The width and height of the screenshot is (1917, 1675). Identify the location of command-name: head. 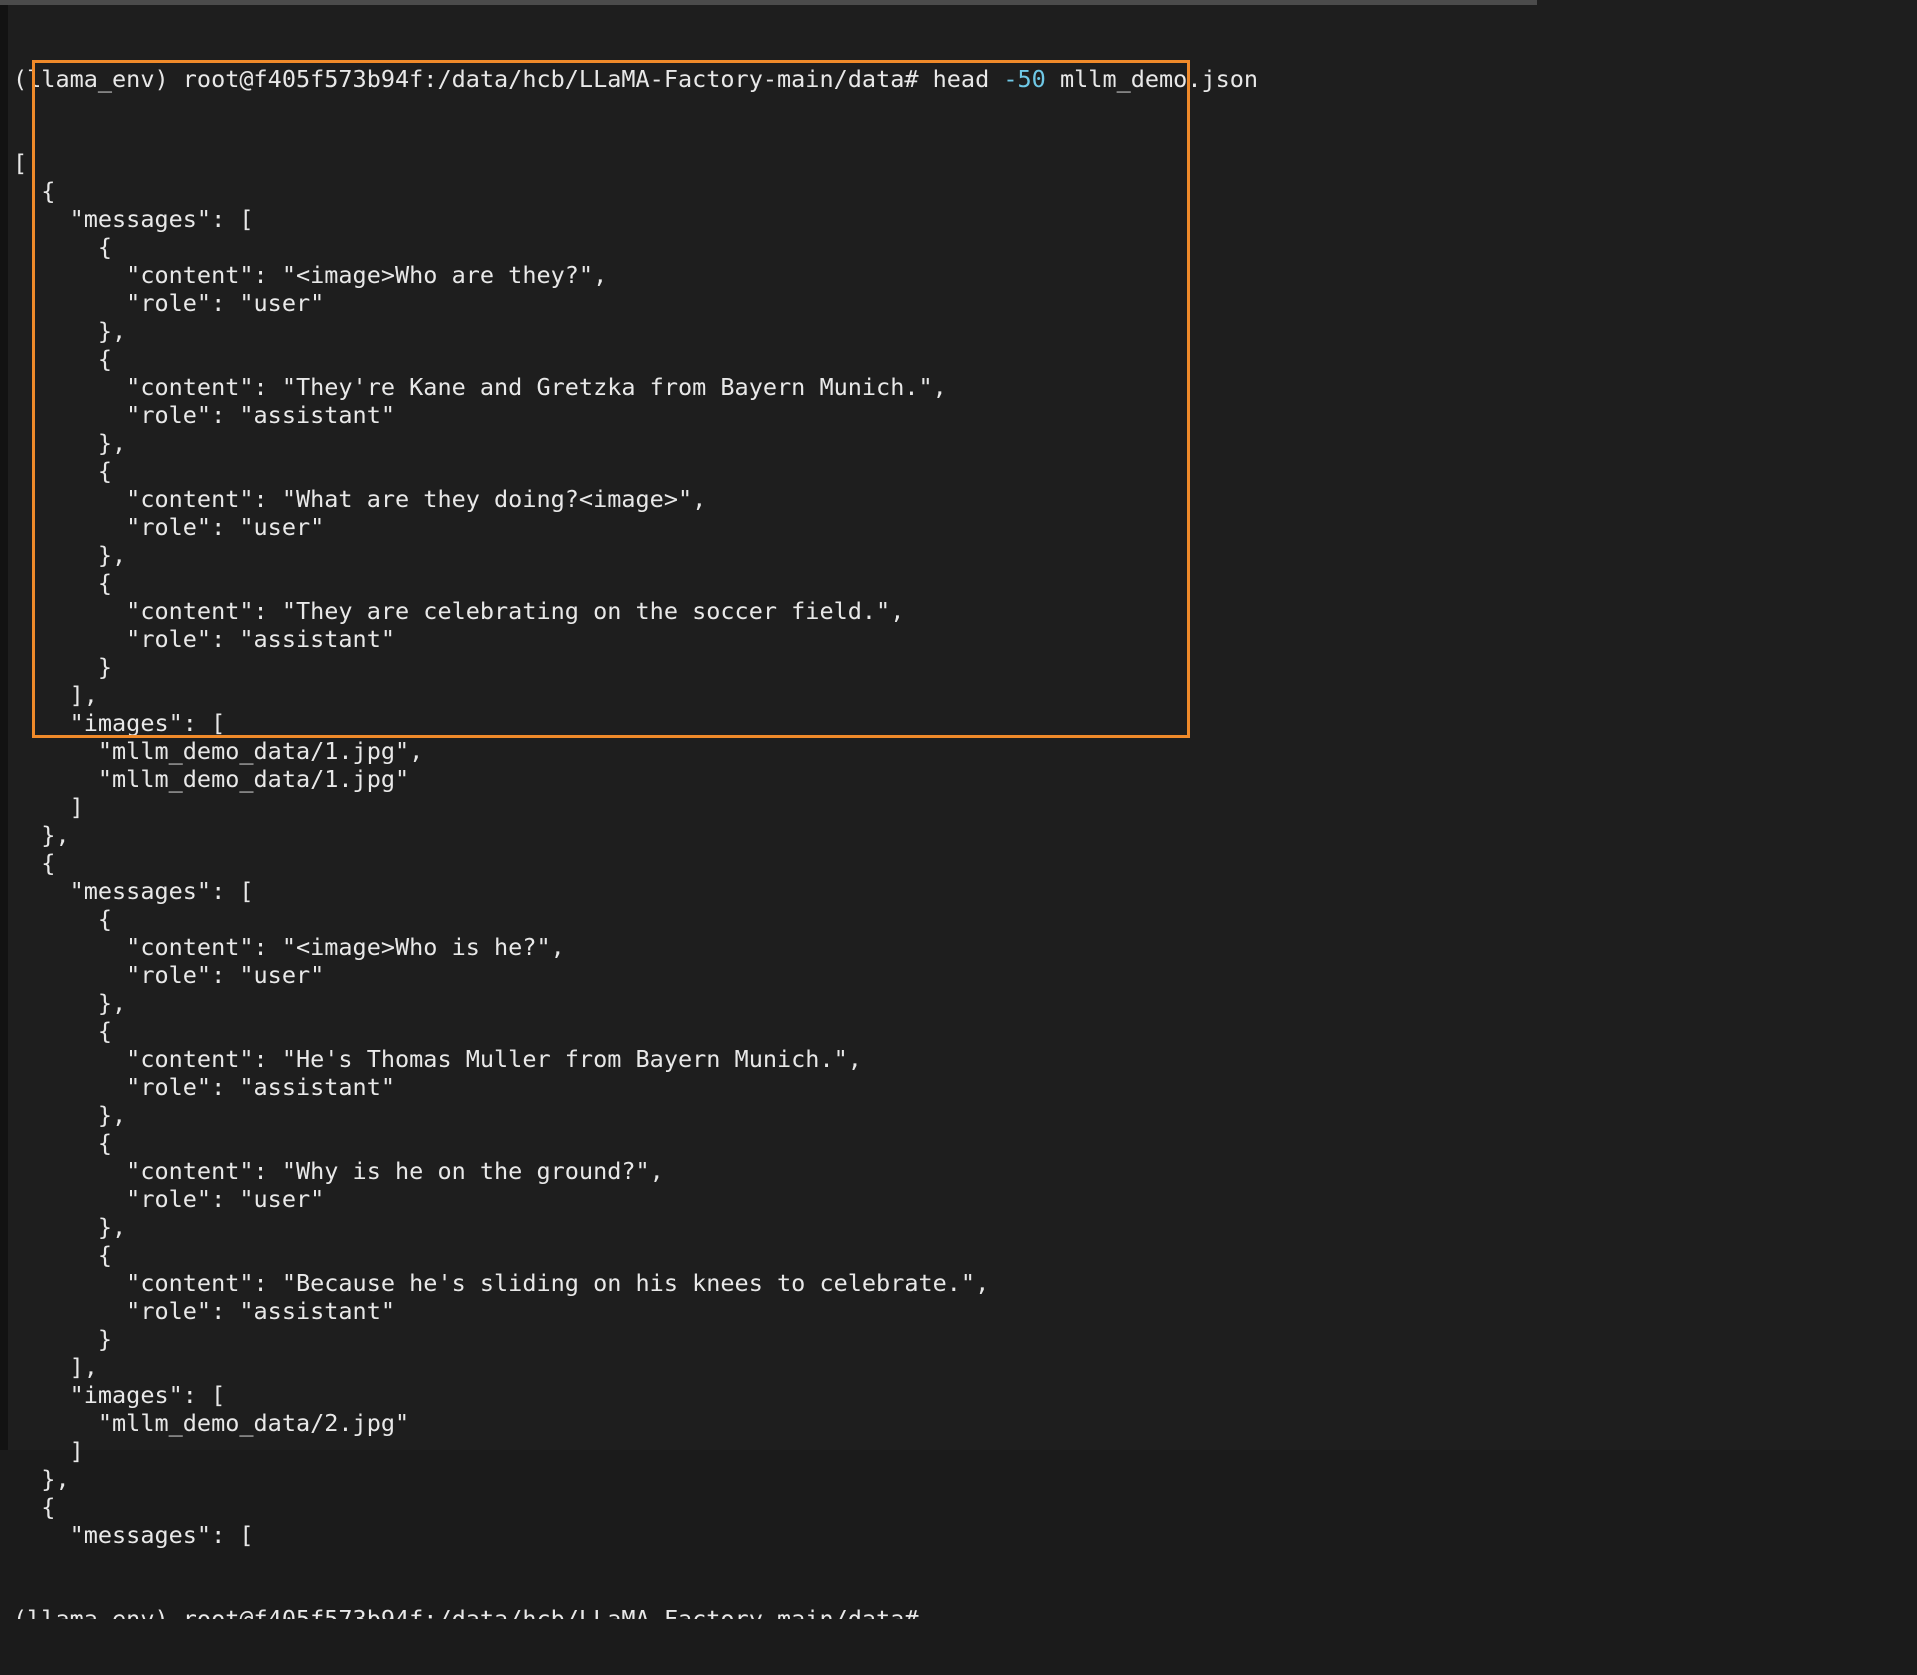
(961, 79).